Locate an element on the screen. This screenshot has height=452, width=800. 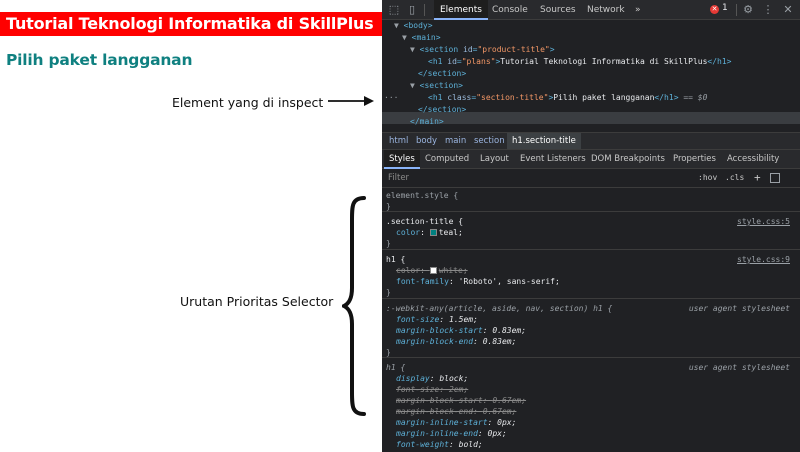
tab-layout: Layout is located at coordinates (494, 159).